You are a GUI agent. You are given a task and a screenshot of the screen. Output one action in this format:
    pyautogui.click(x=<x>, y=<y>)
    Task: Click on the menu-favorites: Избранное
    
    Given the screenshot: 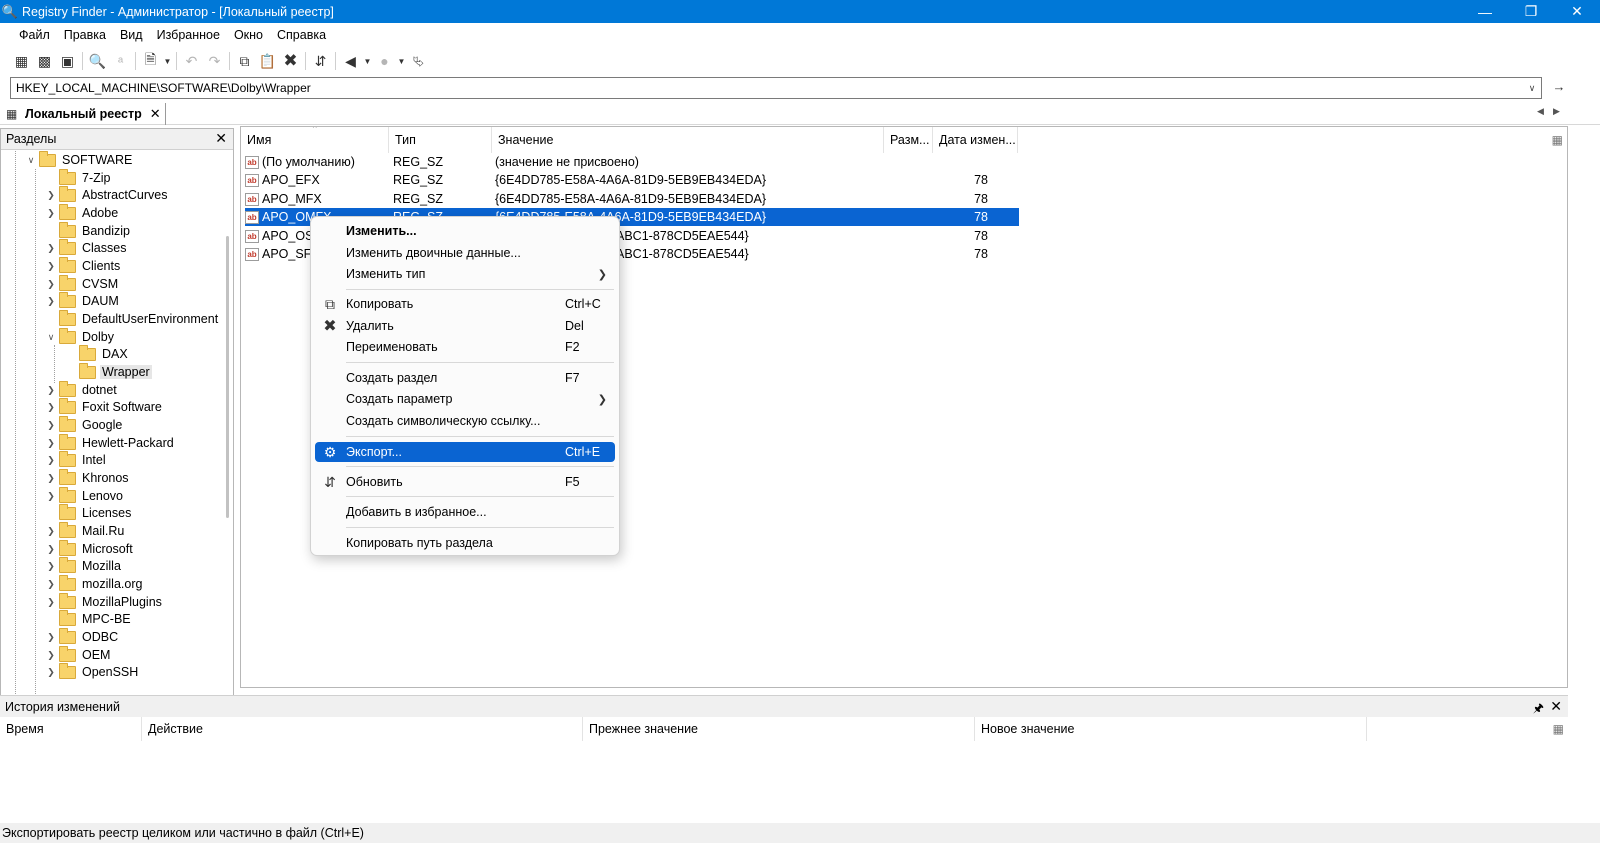 What is the action you would take?
    pyautogui.click(x=188, y=35)
    